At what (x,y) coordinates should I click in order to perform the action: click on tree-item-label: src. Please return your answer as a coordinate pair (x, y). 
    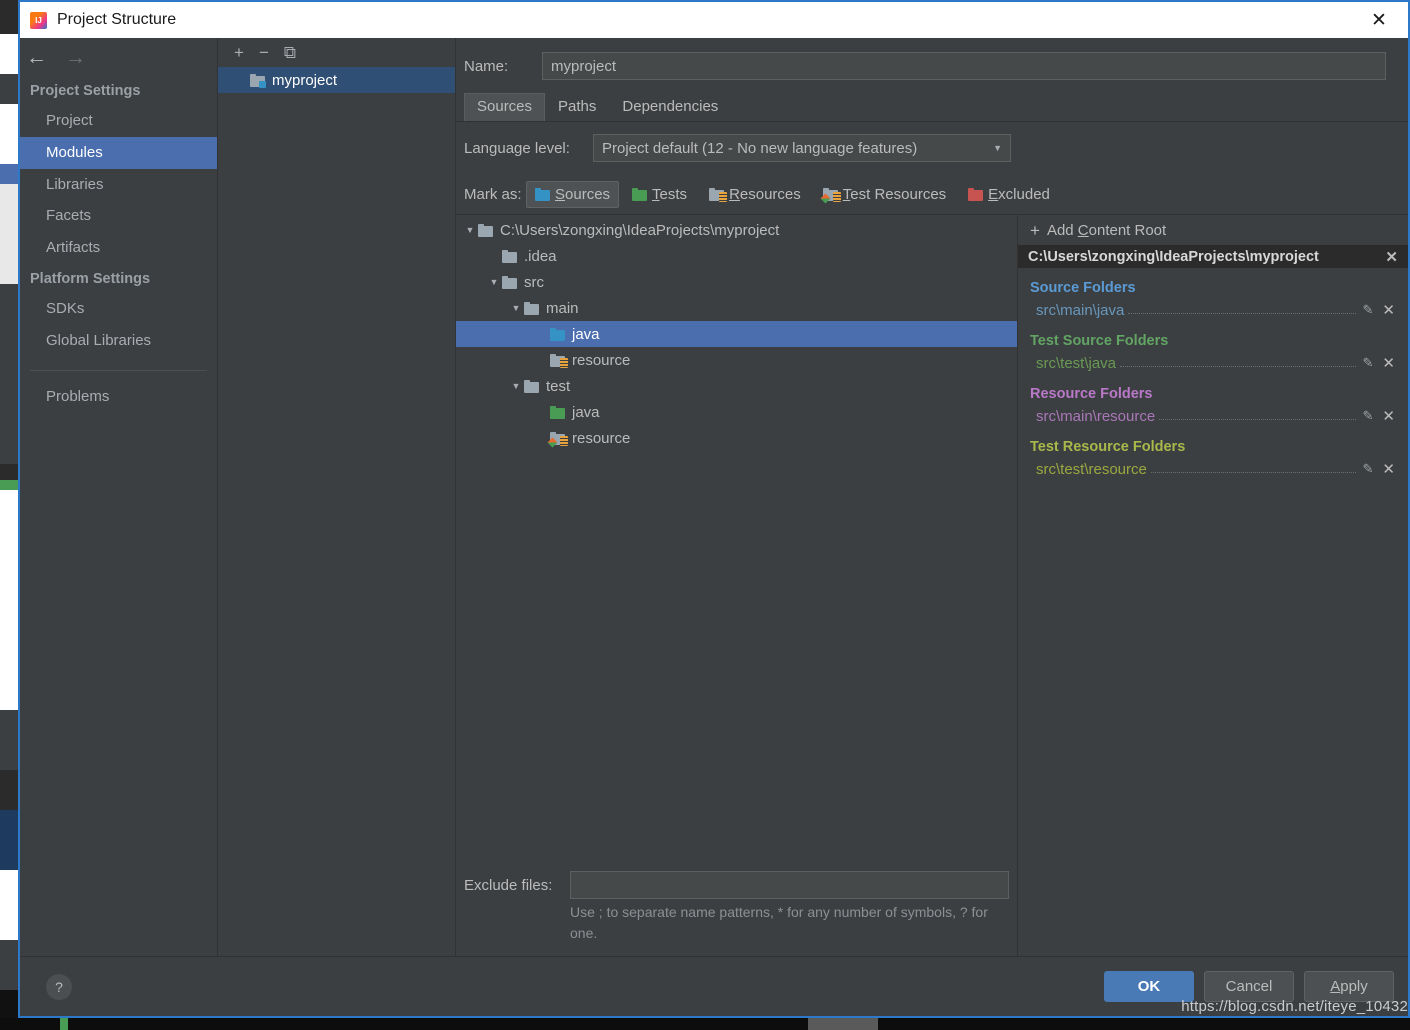
    Looking at the image, I should click on (534, 282).